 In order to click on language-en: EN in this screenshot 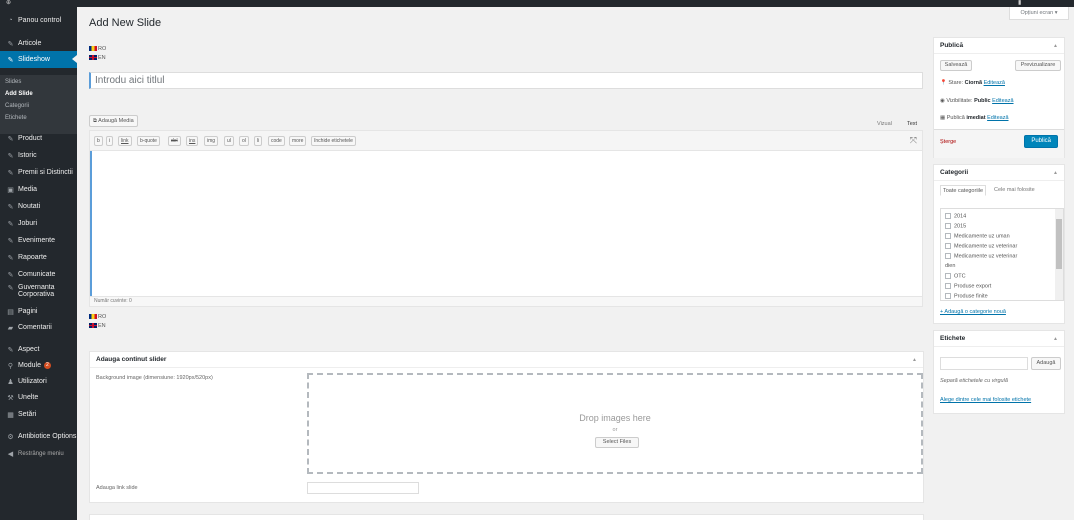, I will do `click(97, 58)`.